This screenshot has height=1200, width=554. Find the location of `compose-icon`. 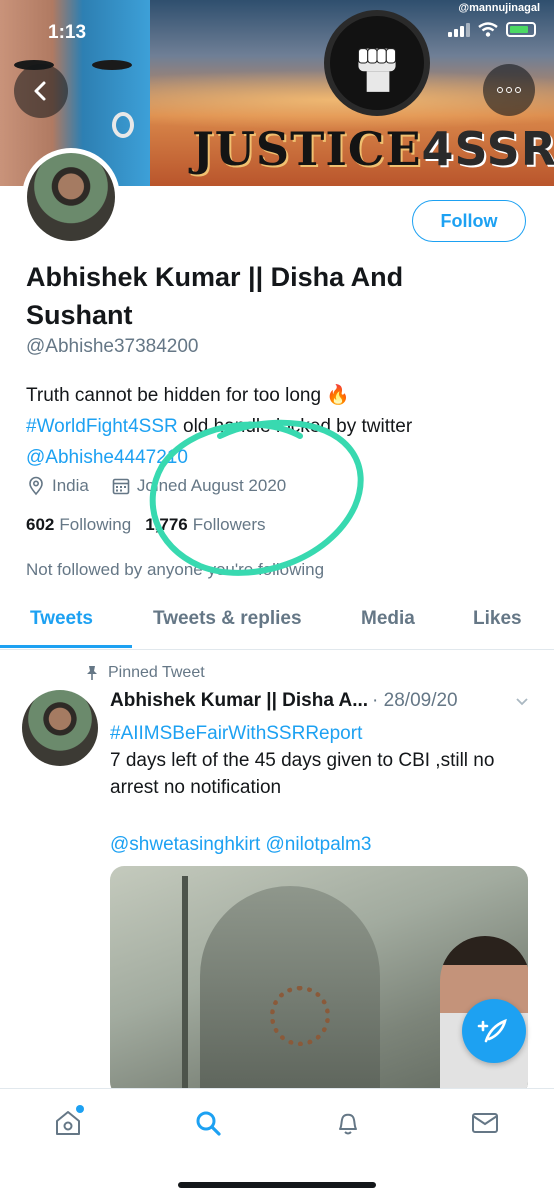

compose-icon is located at coordinates (492, 1030).